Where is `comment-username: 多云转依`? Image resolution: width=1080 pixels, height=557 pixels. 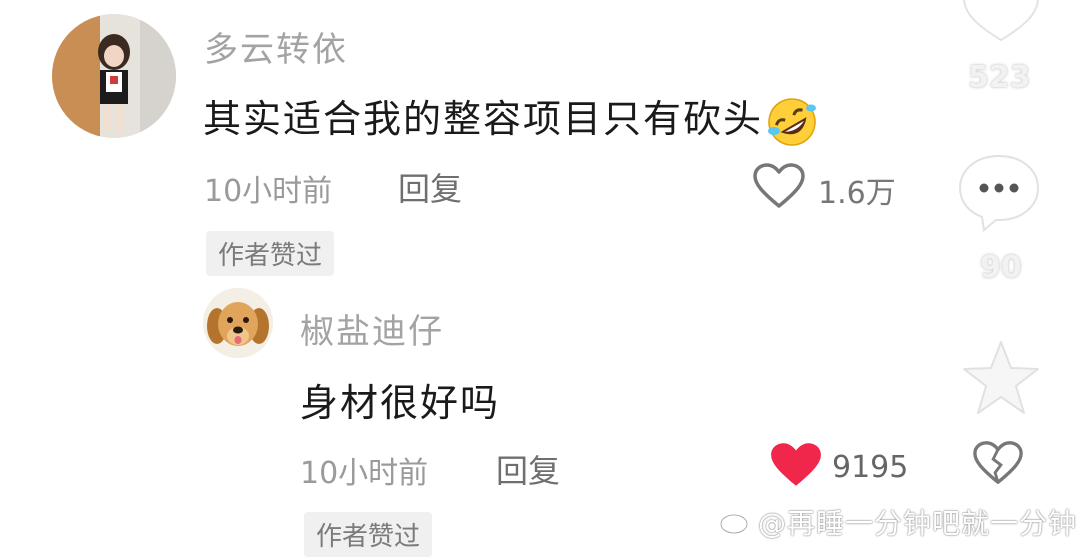
comment-username: 多云转依 is located at coordinates (276, 46).